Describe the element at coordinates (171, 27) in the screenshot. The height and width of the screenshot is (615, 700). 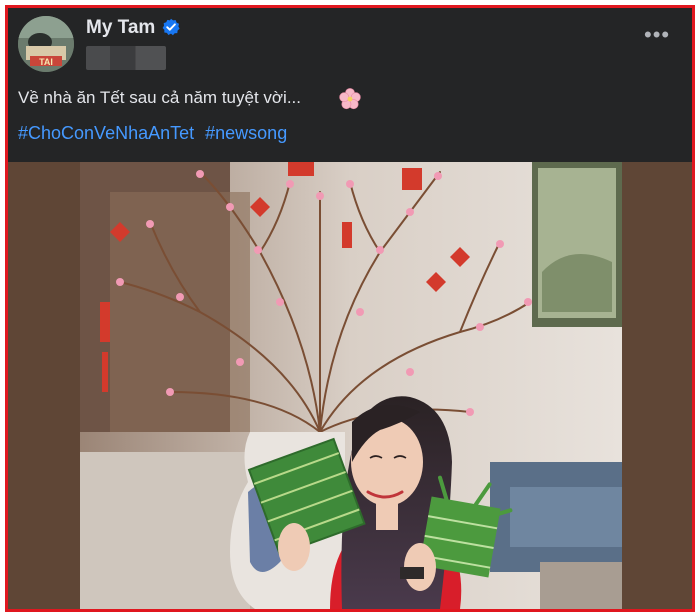
I see `verified-badge-icon` at that location.